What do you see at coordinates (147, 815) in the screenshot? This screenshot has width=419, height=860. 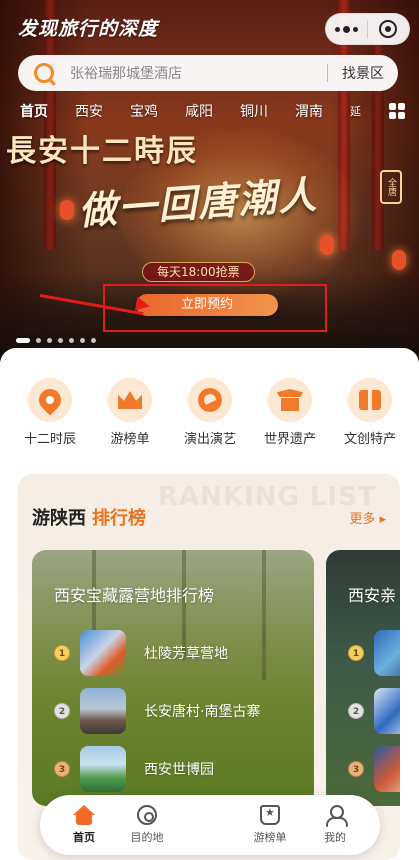 I see `destination-icon` at bounding box center [147, 815].